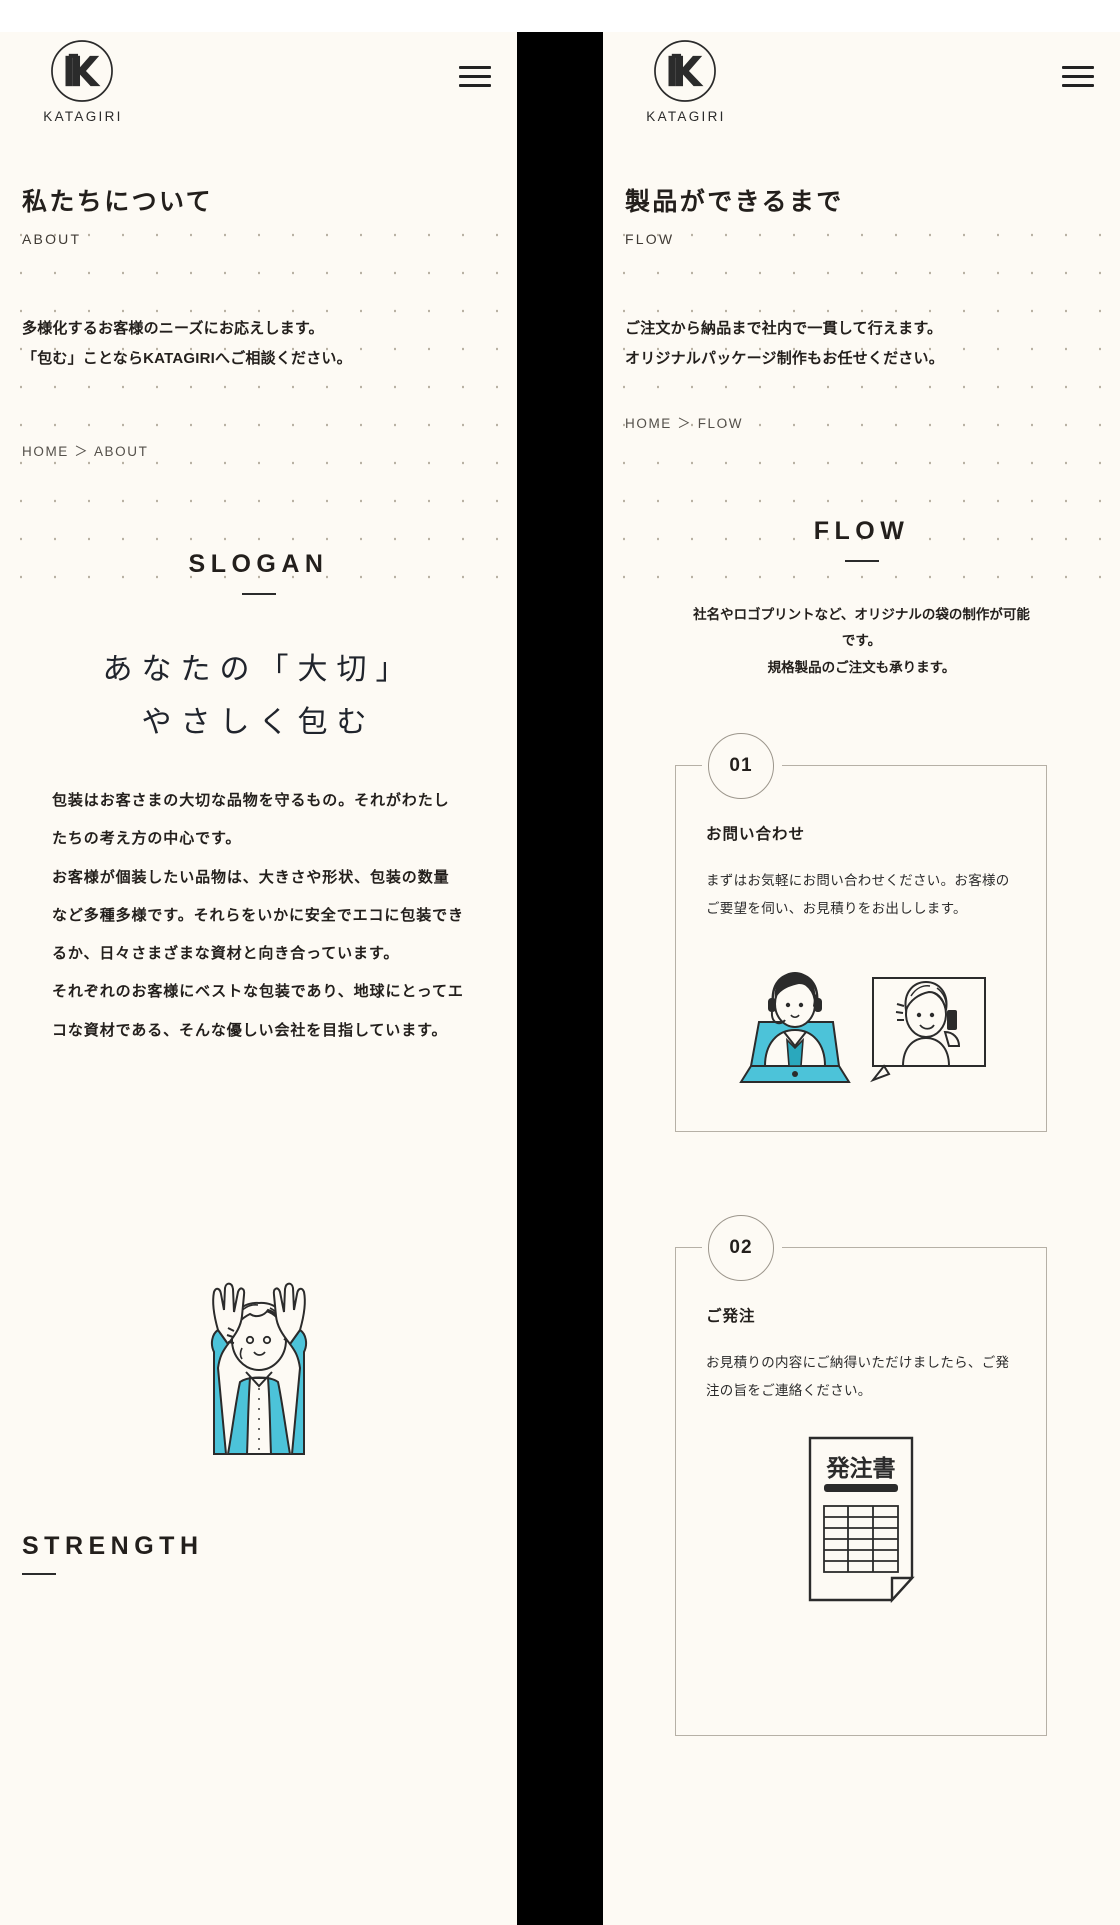  What do you see at coordinates (784, 358) in the screenshot?
I see `flow-lead-line-2: オリジナルパッケージ制作もお任せください。` at bounding box center [784, 358].